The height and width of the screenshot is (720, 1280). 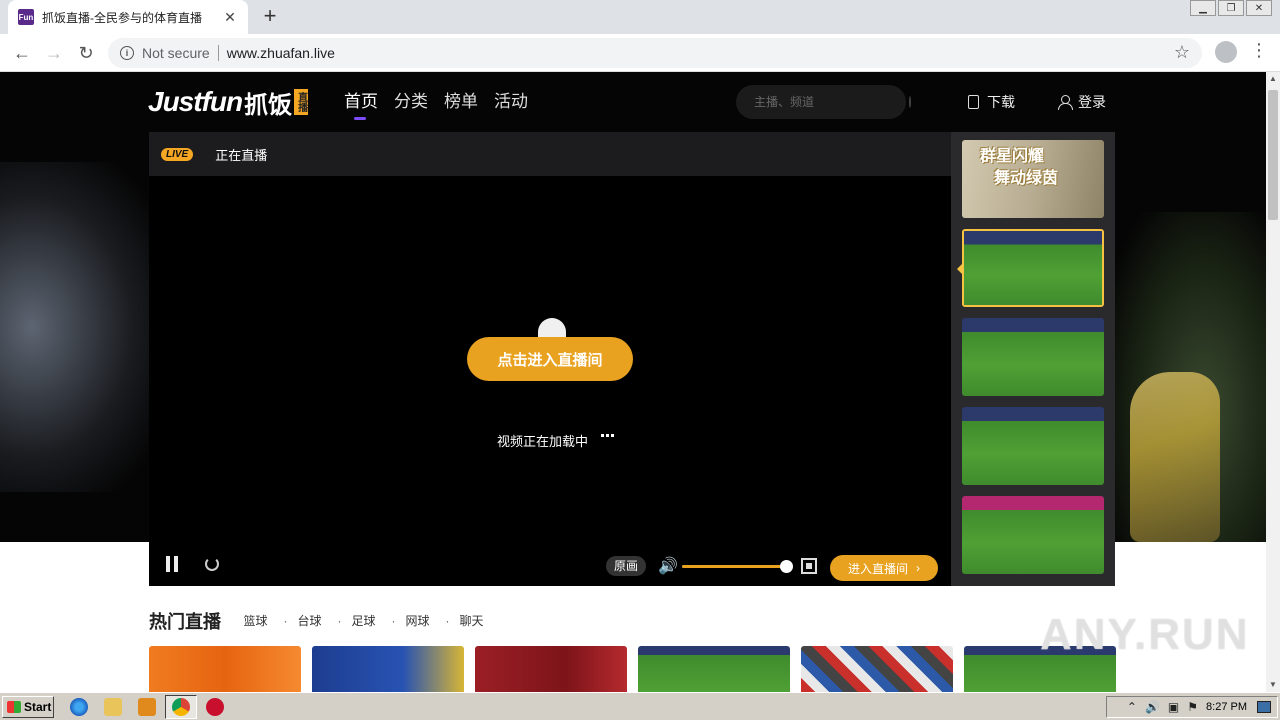 I want to click on category-billiards: 台球, so click(x=302, y=620).